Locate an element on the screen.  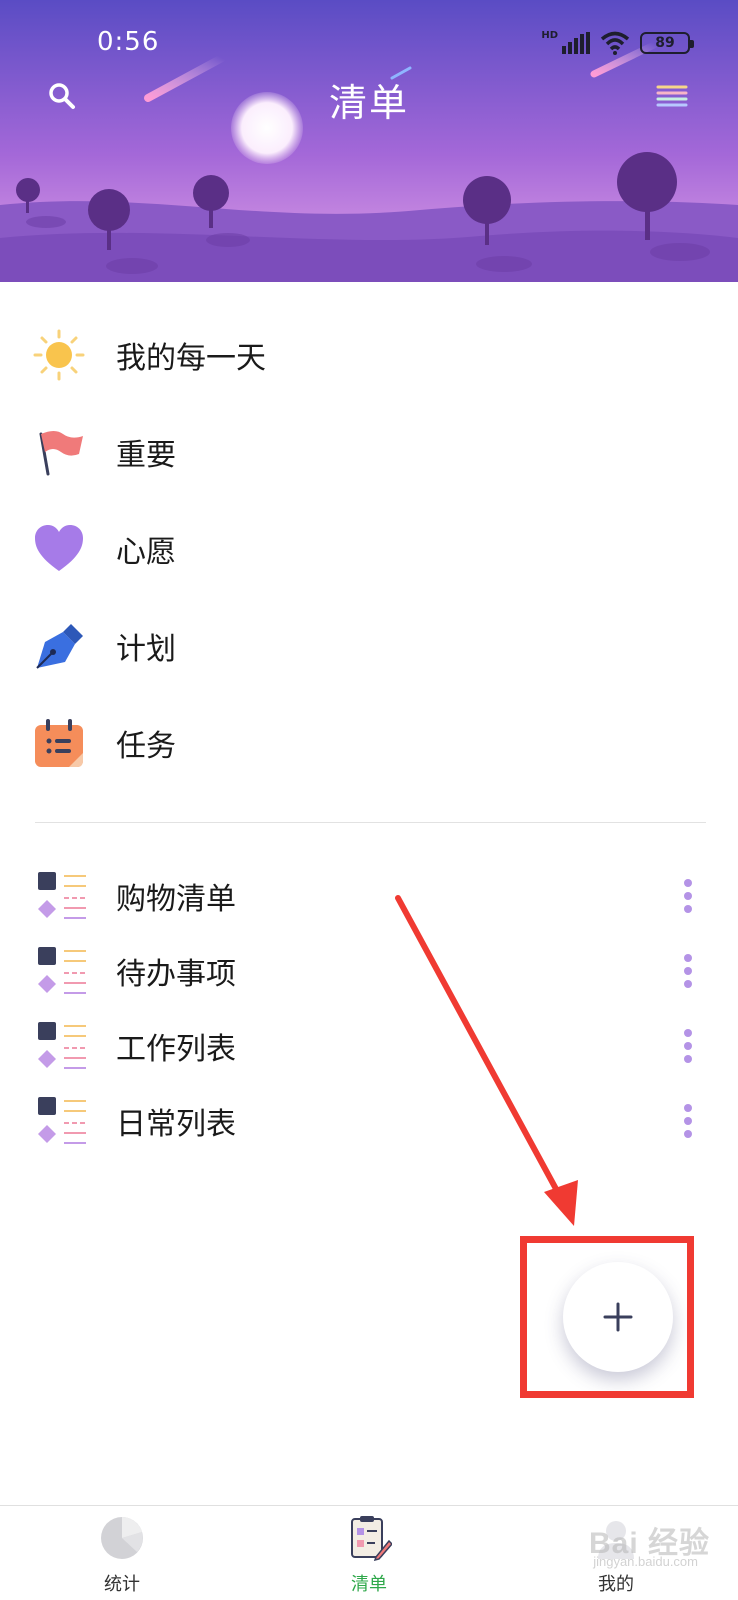
nav-tab-stats: 统计 is located at coordinates (122, 1555).